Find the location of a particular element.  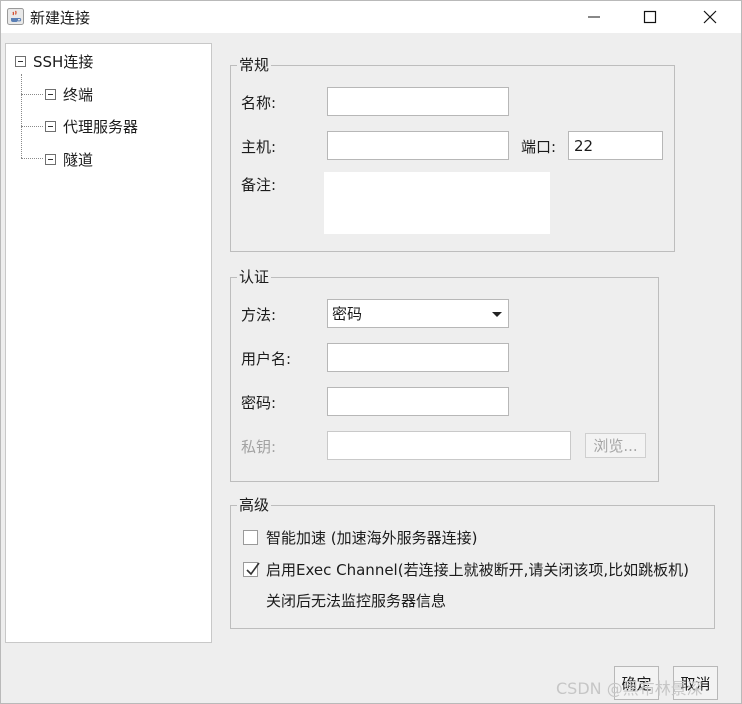

private-key-input is located at coordinates (449, 445).